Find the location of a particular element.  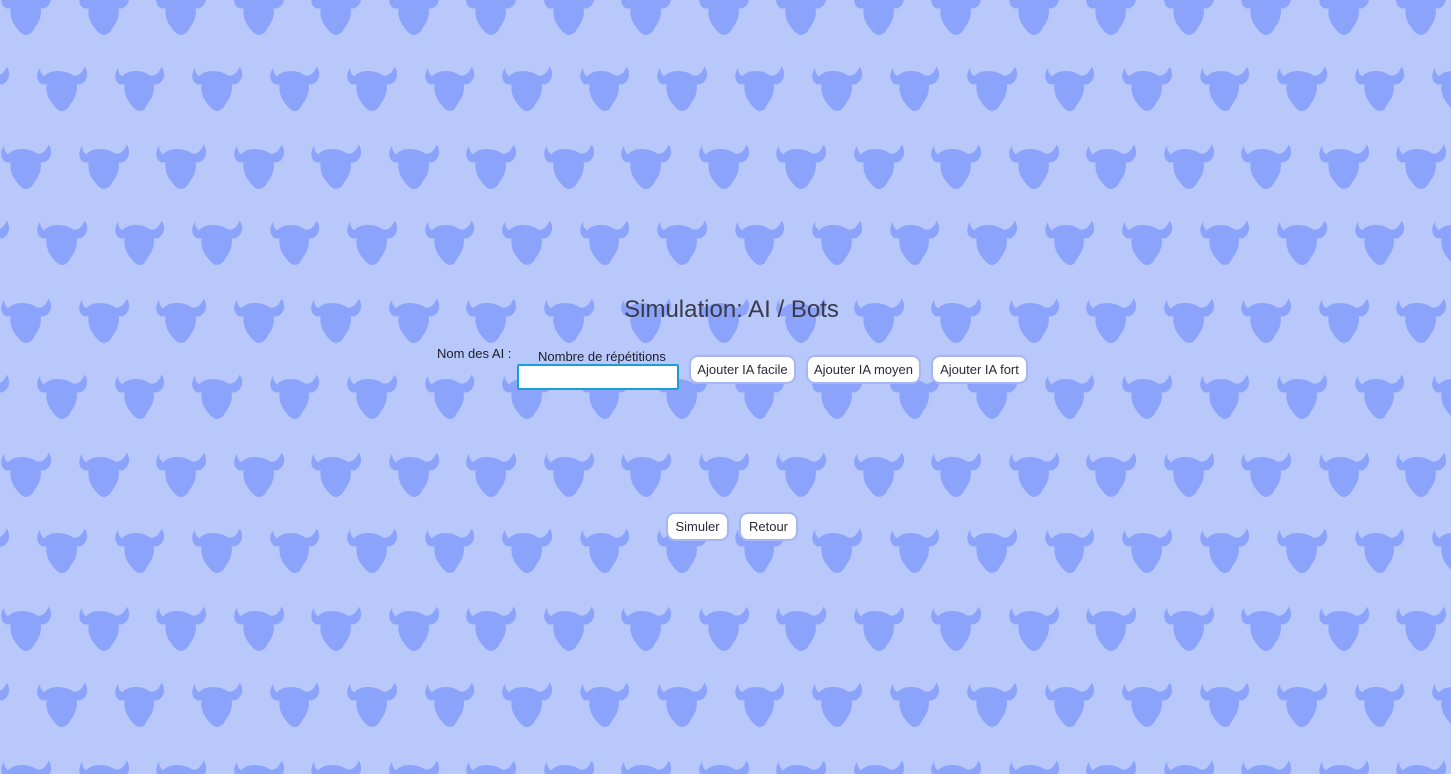

page-title: Simulation: AI / Bots is located at coordinates (731, 309).